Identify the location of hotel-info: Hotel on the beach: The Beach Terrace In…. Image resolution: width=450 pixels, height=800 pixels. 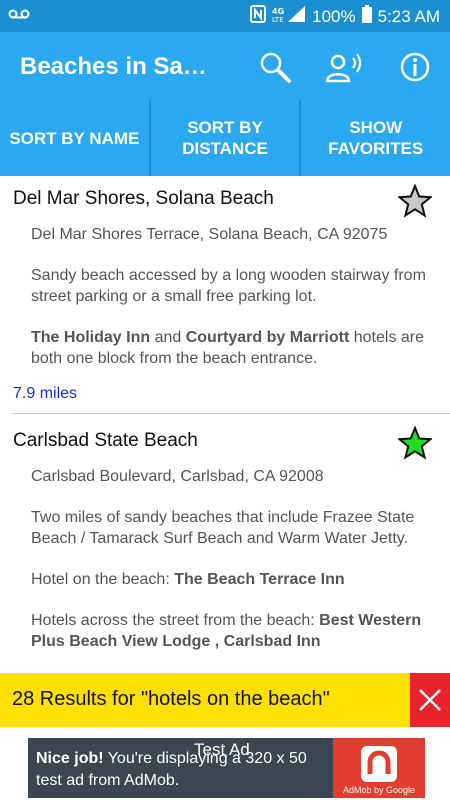
(188, 579).